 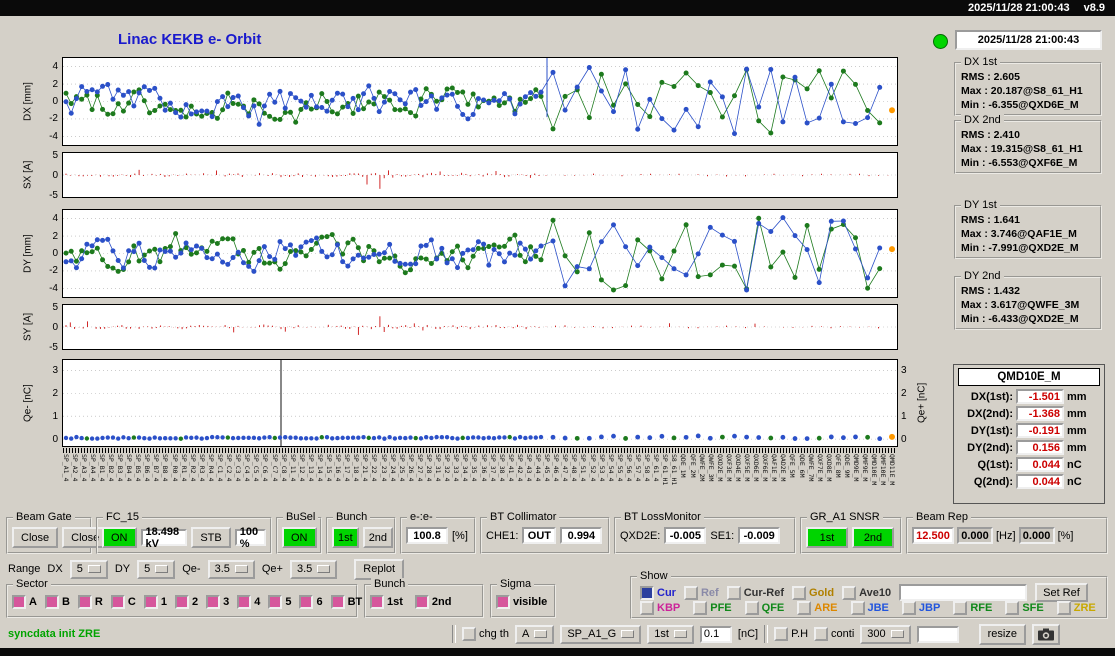 I want to click on sector-label: Sector, so click(x=32, y=584).